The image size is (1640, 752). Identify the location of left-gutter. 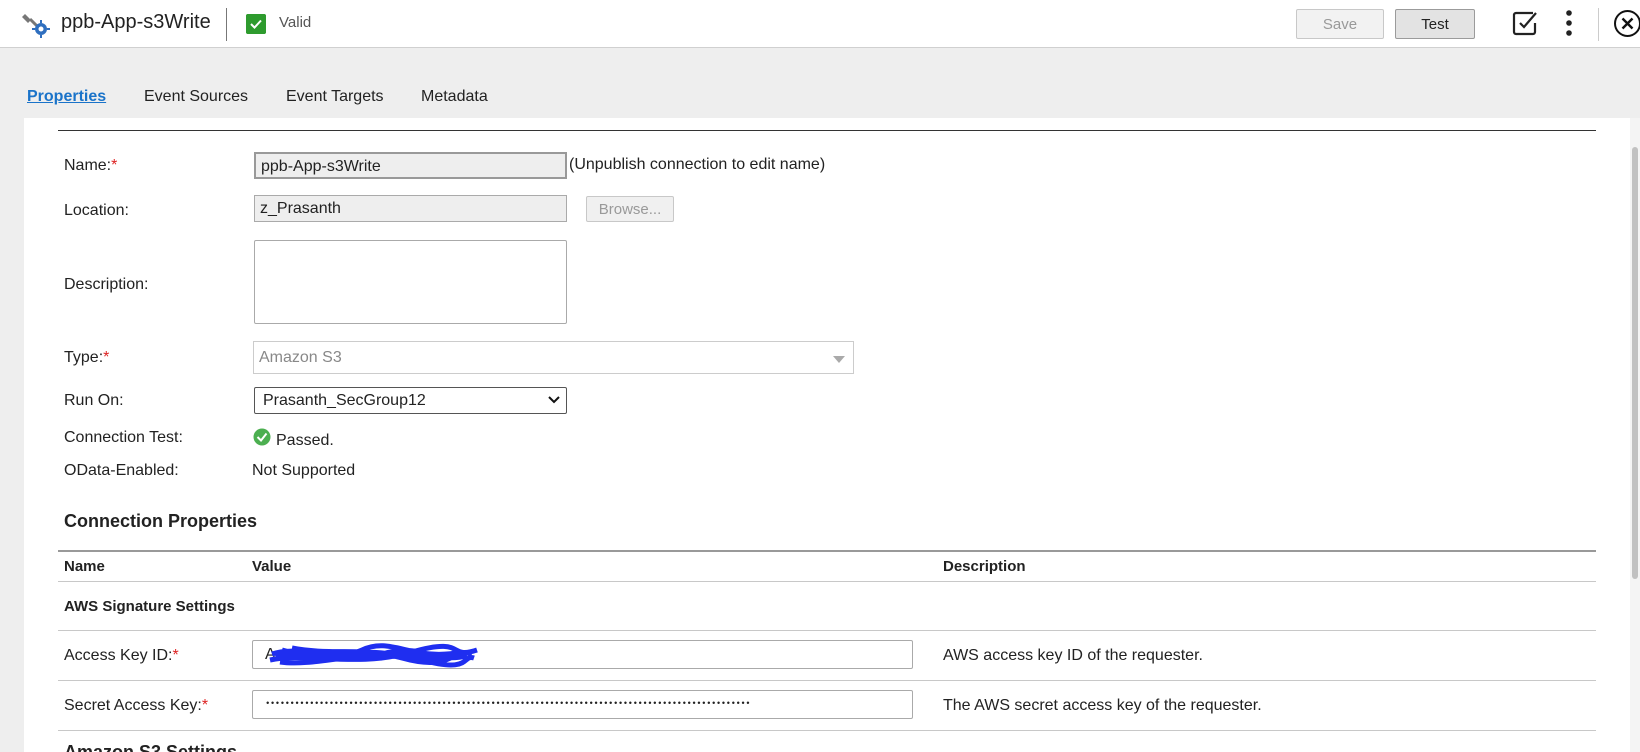
(12, 435).